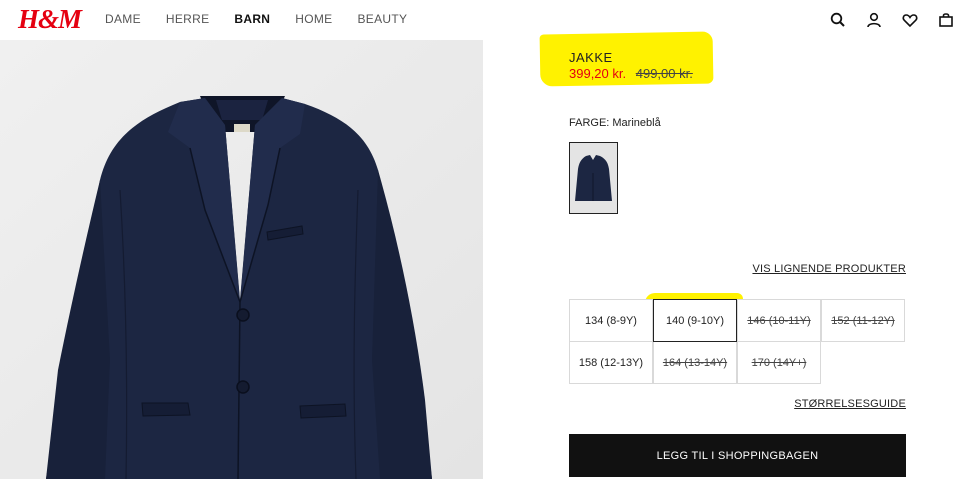 Image resolution: width=960 pixels, height=479 pixels. Describe the element at coordinates (382, 19) in the screenshot. I see `nav-item-beauty: BEAUTY` at that location.